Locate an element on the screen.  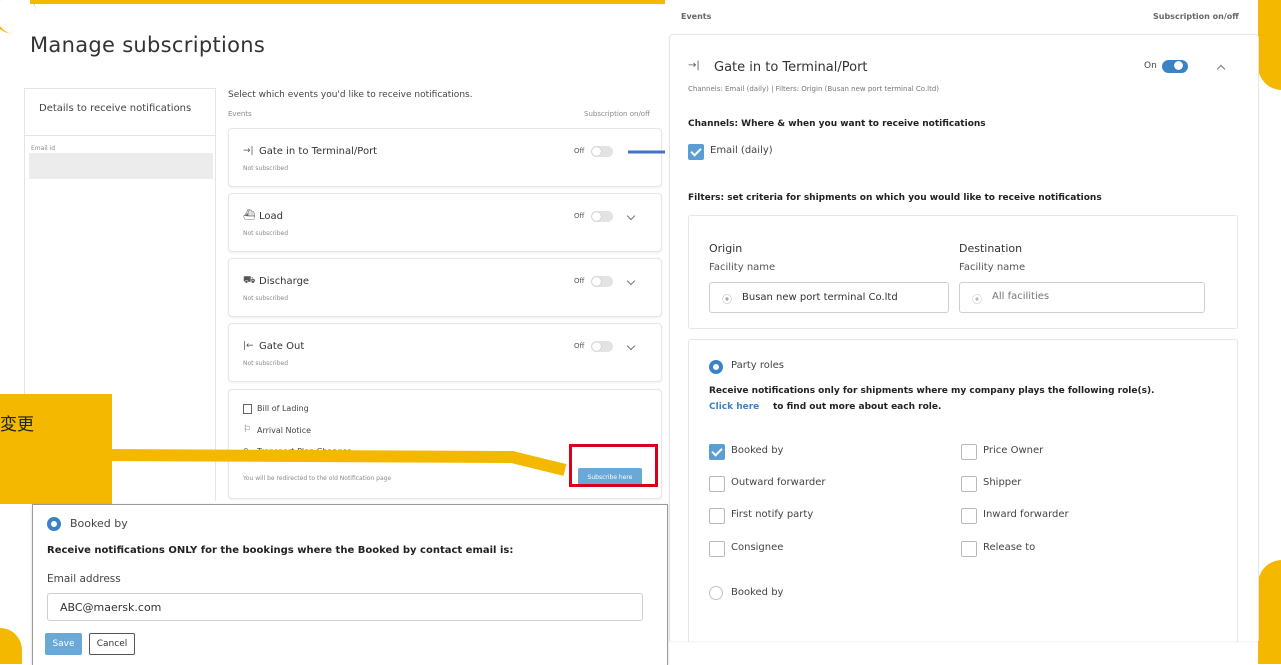
first-notify-party-checkbox is located at coordinates (717, 516).